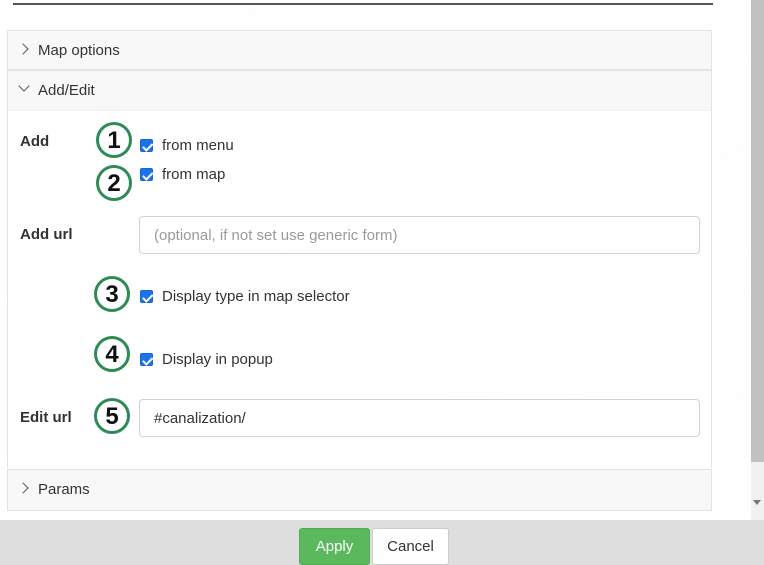 The height and width of the screenshot is (565, 764). What do you see at coordinates (757, 502) in the screenshot?
I see `scroll-down-arrow-icon` at bounding box center [757, 502].